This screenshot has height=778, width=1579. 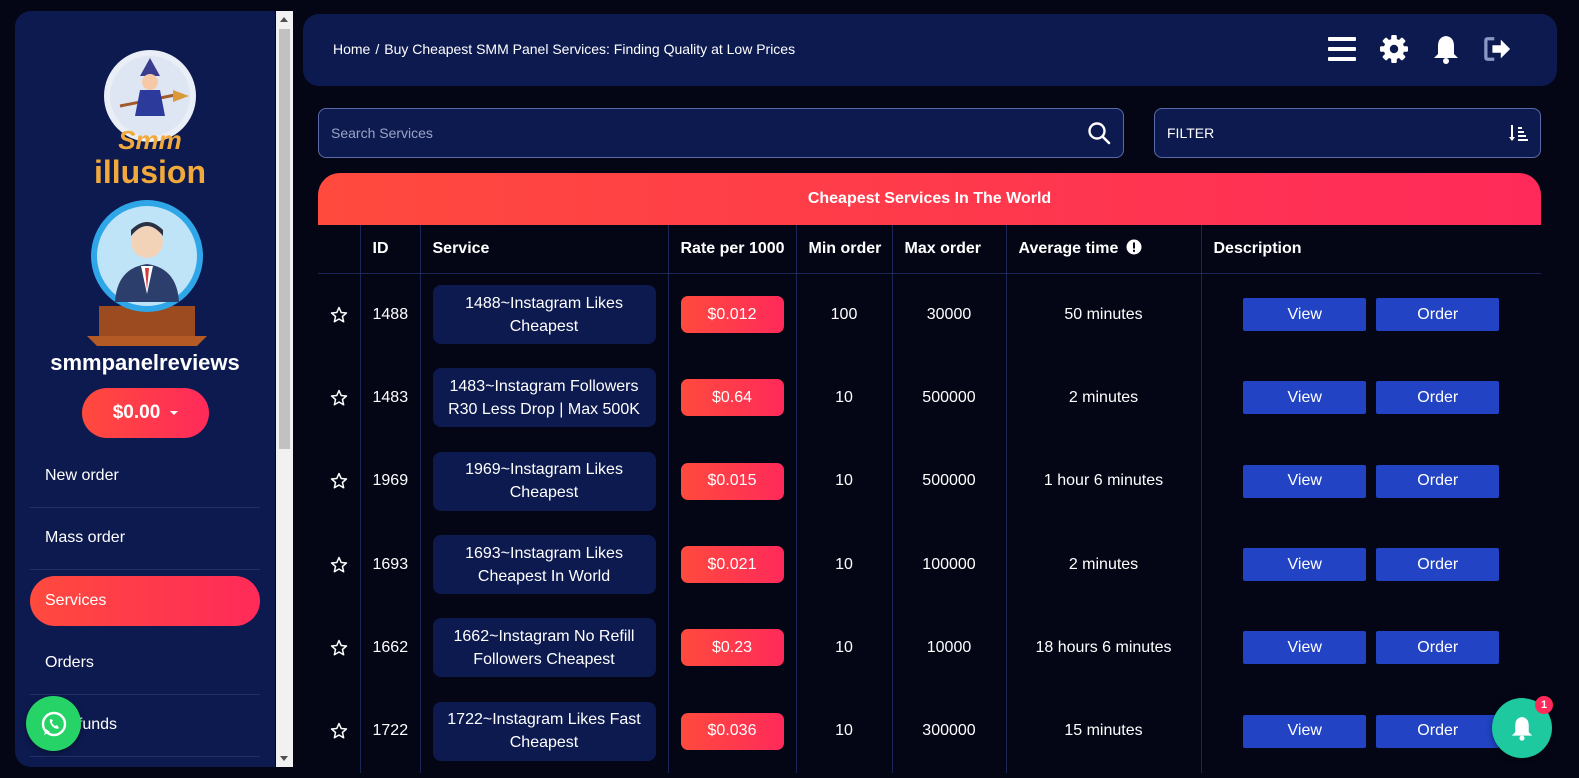 What do you see at coordinates (1134, 247) in the screenshot?
I see `info-icon` at bounding box center [1134, 247].